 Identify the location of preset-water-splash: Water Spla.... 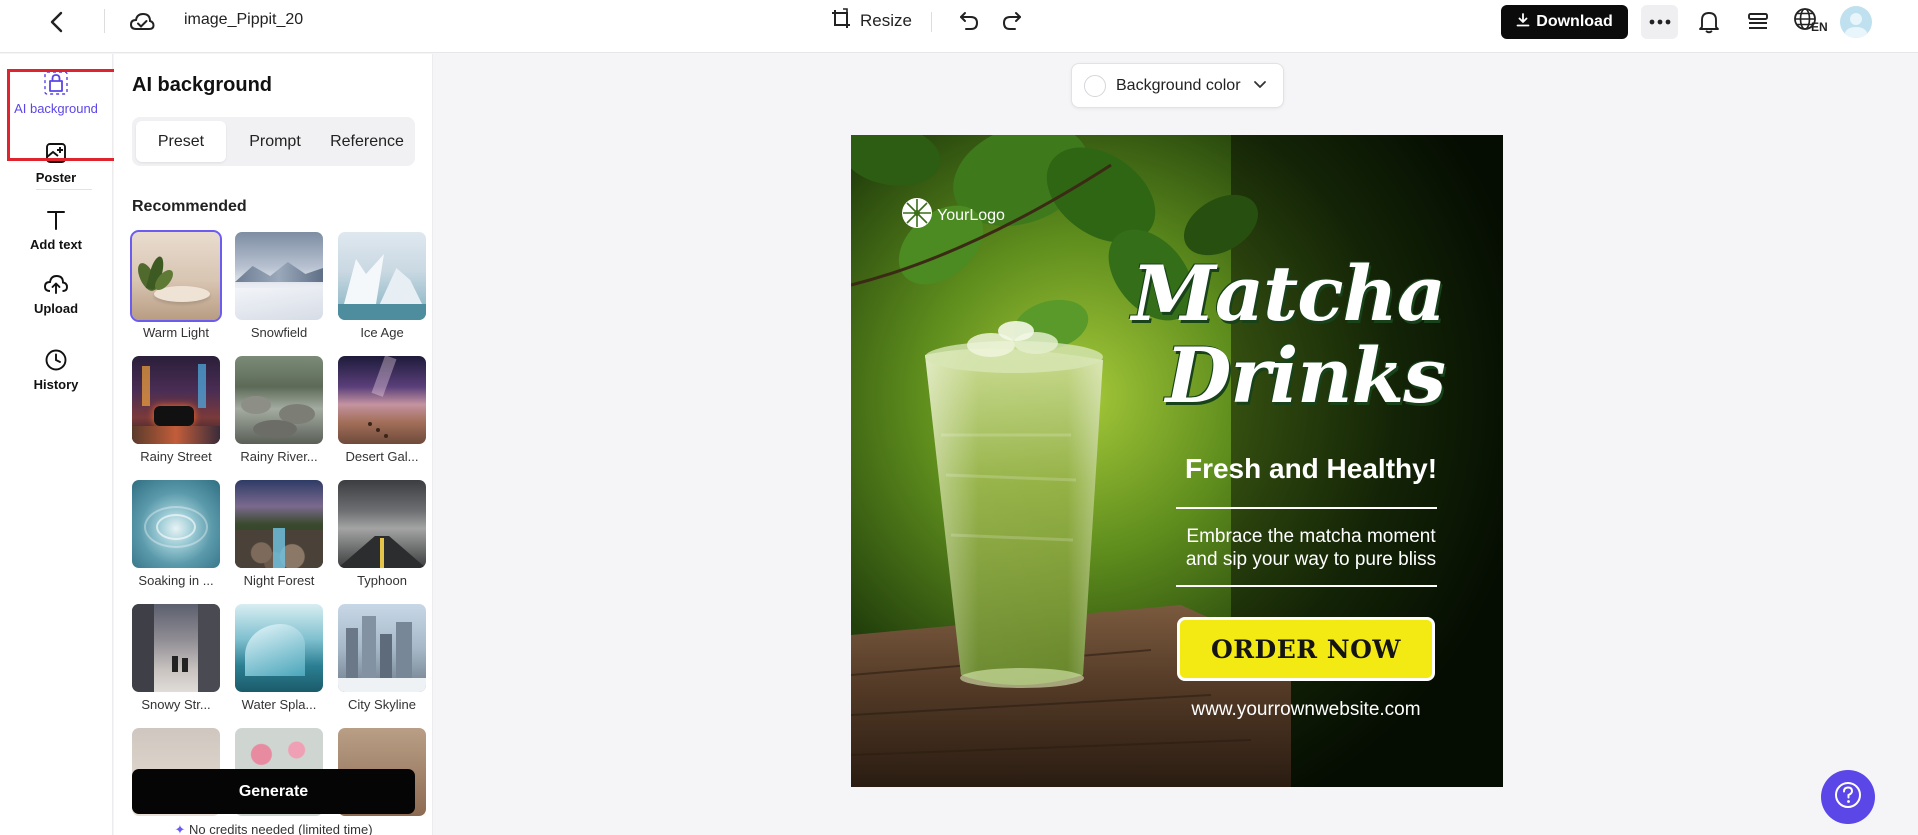
(279, 658).